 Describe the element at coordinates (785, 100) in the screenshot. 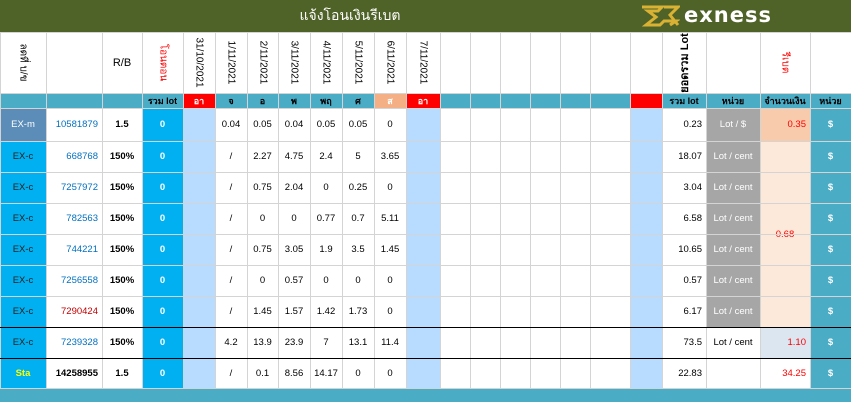

I see `subheader-cell: จำนวนเงิน` at that location.